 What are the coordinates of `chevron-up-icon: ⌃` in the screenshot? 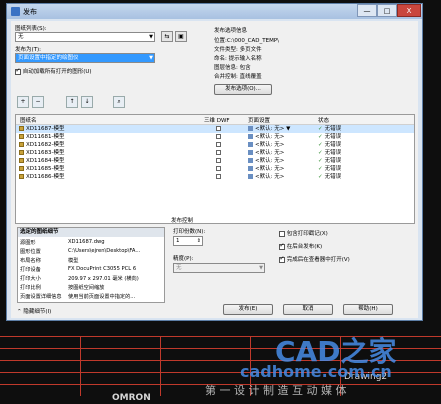 It's located at (19, 312).